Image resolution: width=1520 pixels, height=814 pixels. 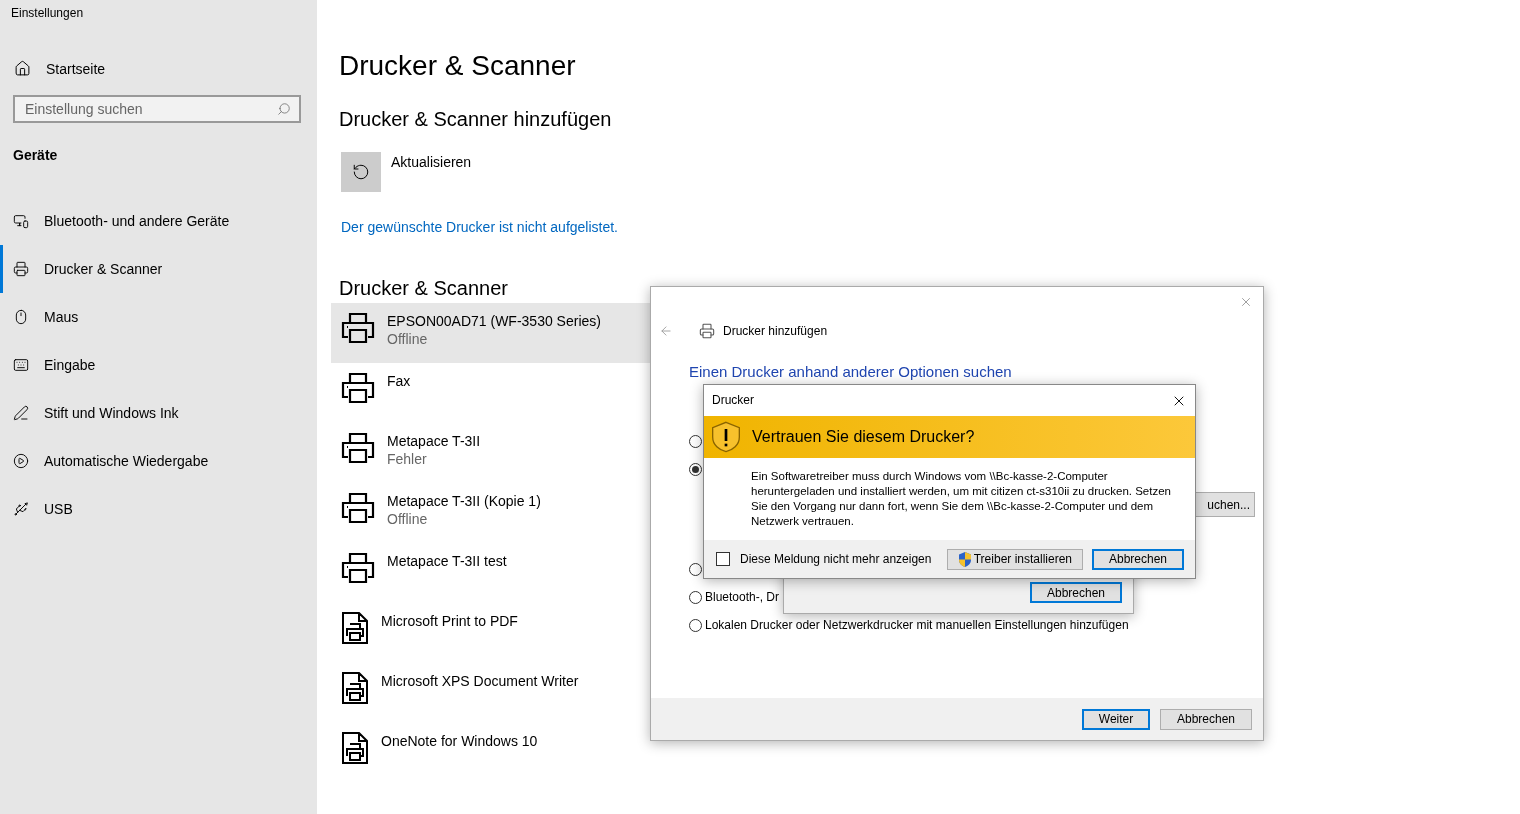 I want to click on keyboard-icon, so click(x=21, y=365).